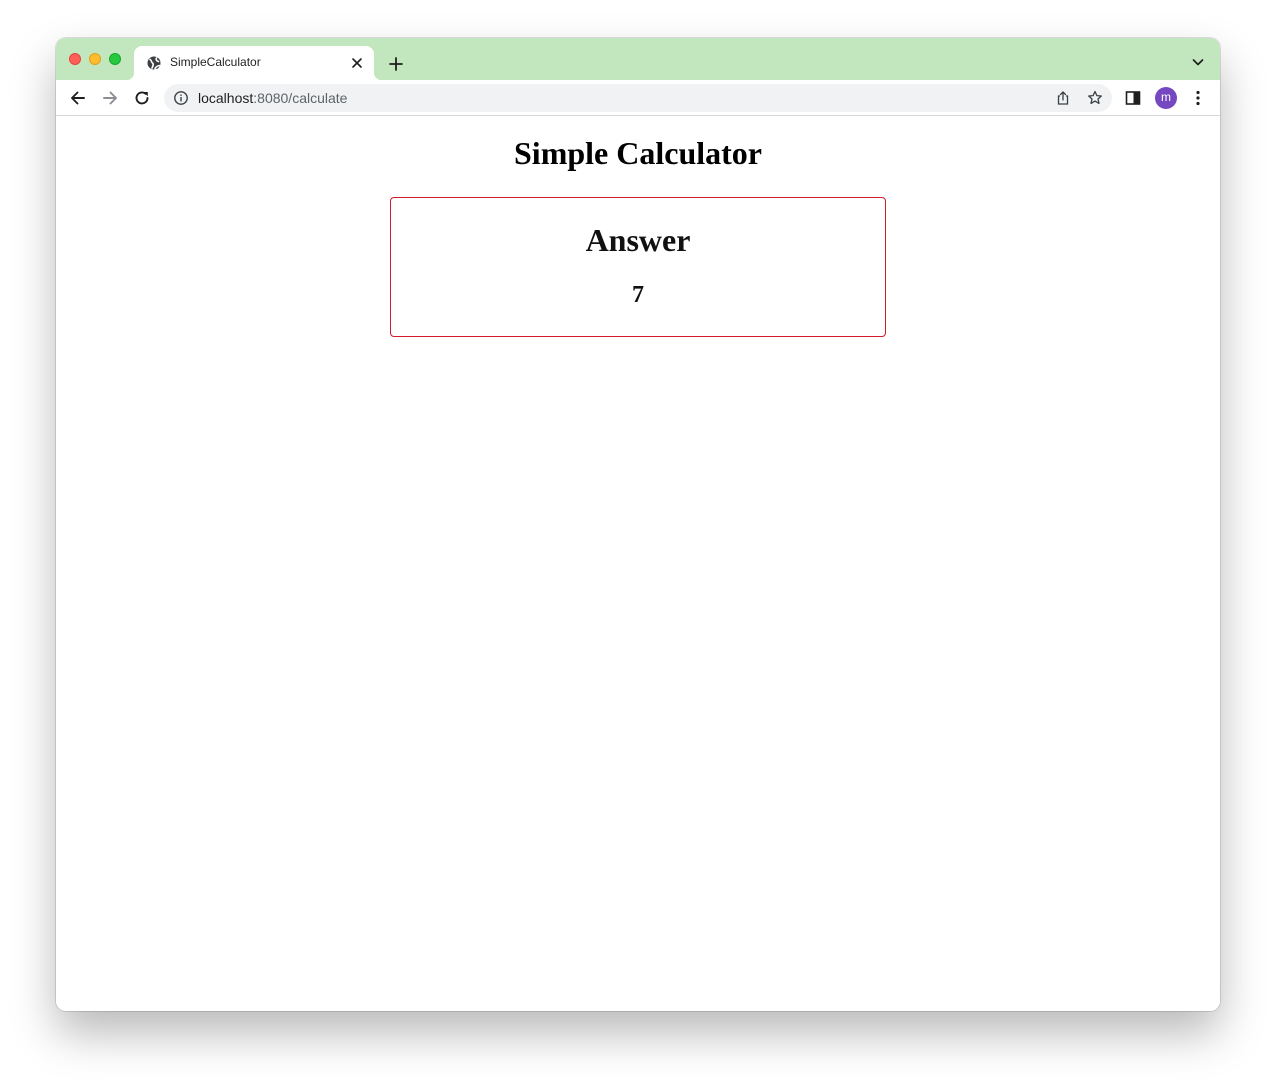  I want to click on back-arrow-icon, so click(78, 98).